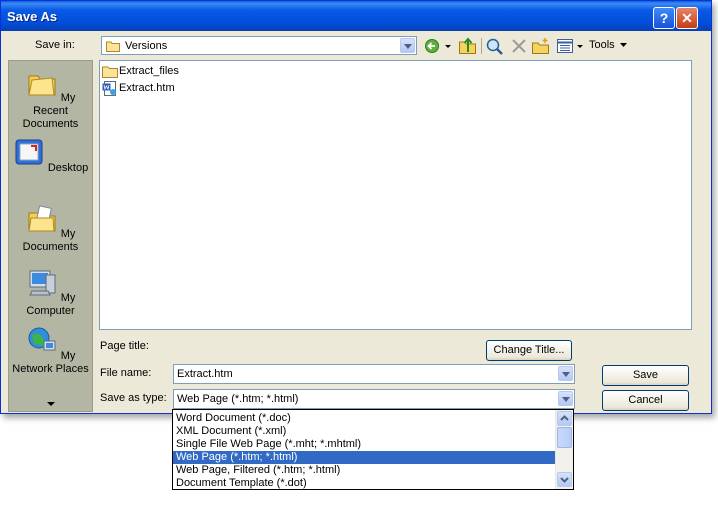 This screenshot has width=718, height=508. I want to click on back-icon, so click(439, 46).